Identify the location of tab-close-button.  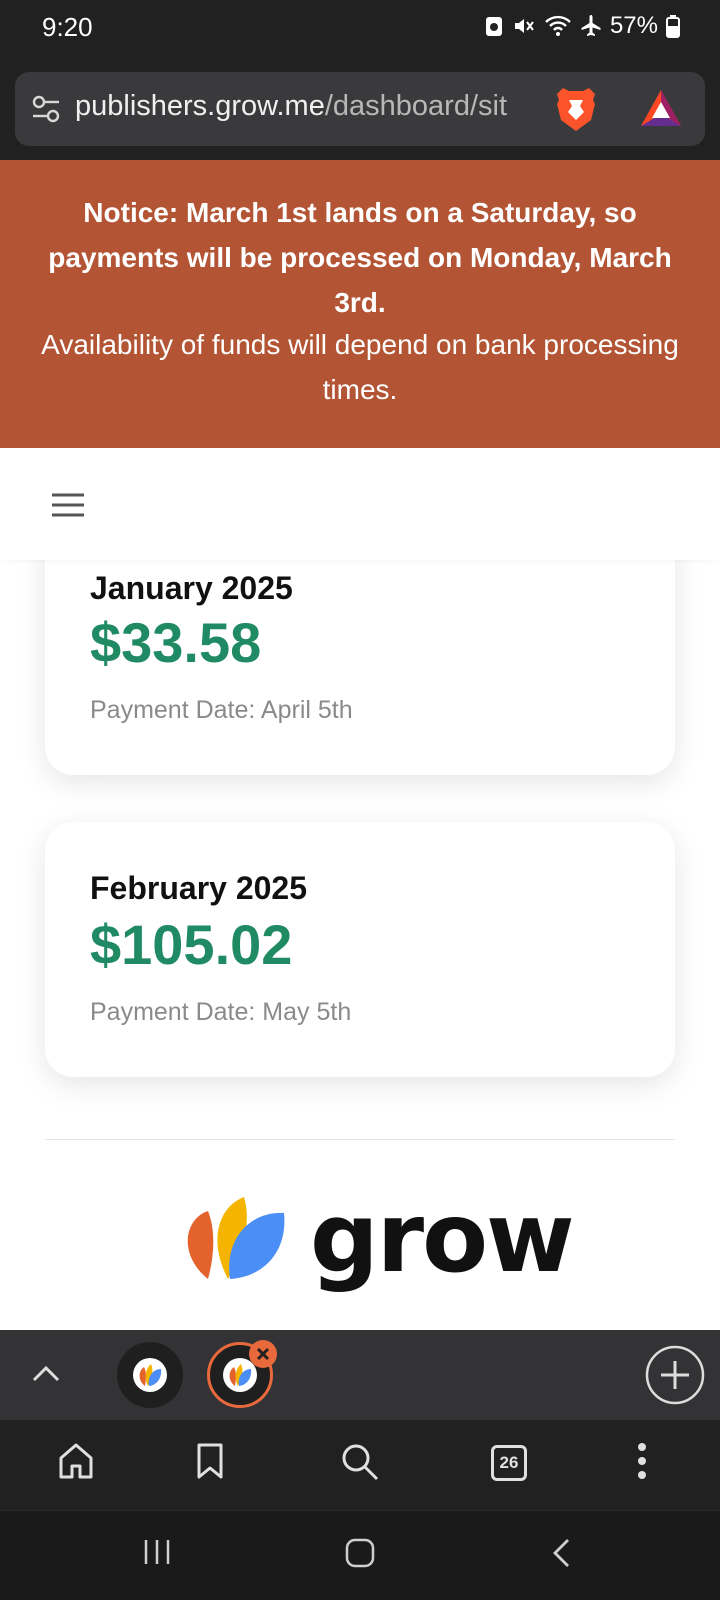
(263, 1354).